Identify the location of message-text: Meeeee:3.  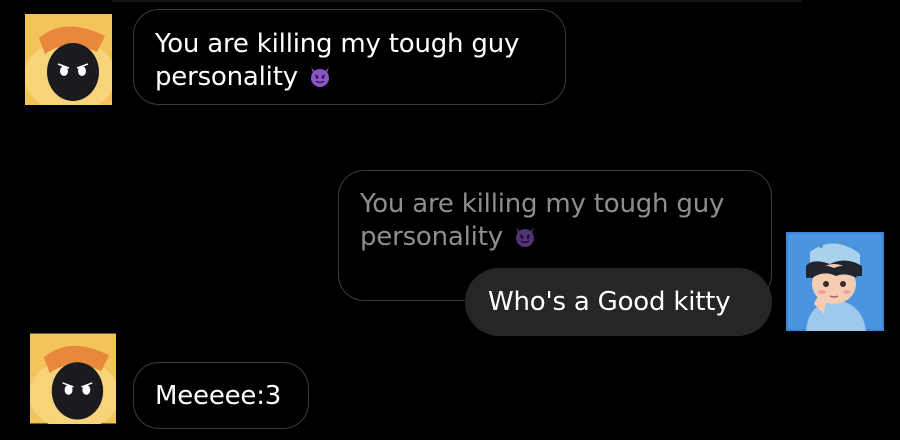
(218, 396).